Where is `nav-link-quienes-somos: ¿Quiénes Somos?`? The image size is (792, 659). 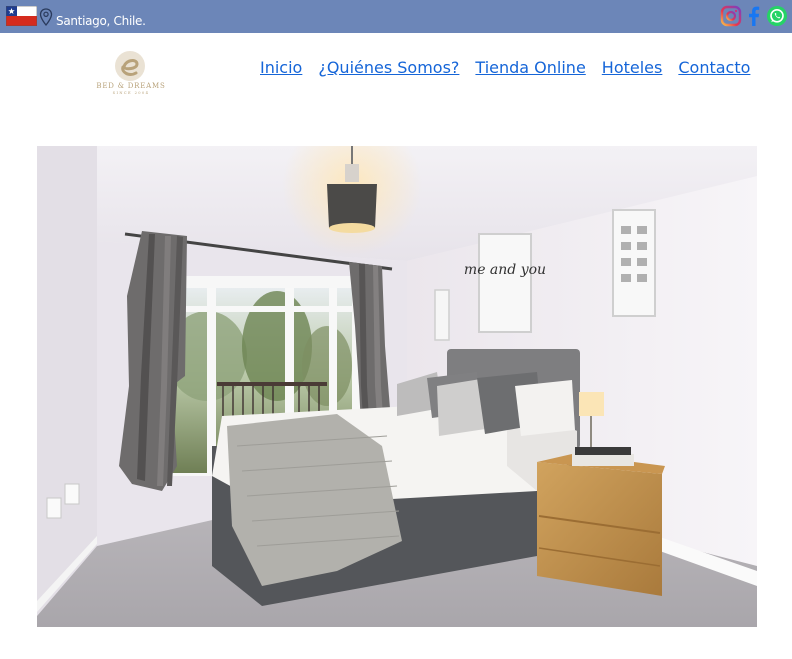
nav-link-quienes-somos: ¿Quiénes Somos? is located at coordinates (388, 67).